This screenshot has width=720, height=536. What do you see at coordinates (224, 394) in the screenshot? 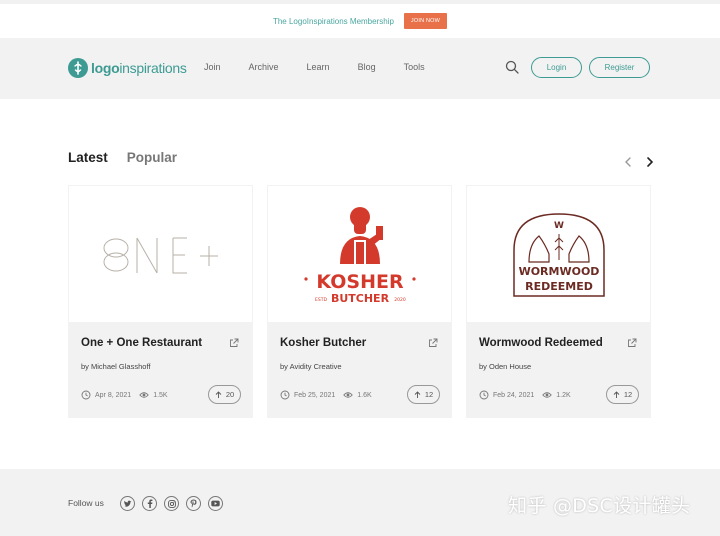
I see `upvote-button: 20` at bounding box center [224, 394].